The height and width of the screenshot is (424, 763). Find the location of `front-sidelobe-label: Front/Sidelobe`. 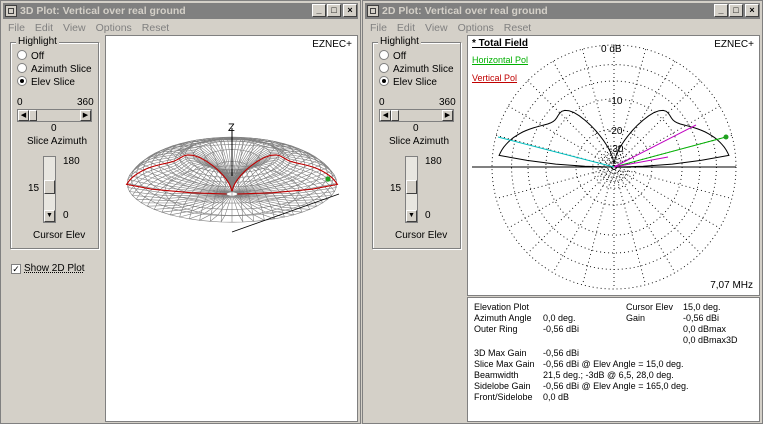

front-sidelobe-label: Front/Sidelobe is located at coordinates (503, 397).